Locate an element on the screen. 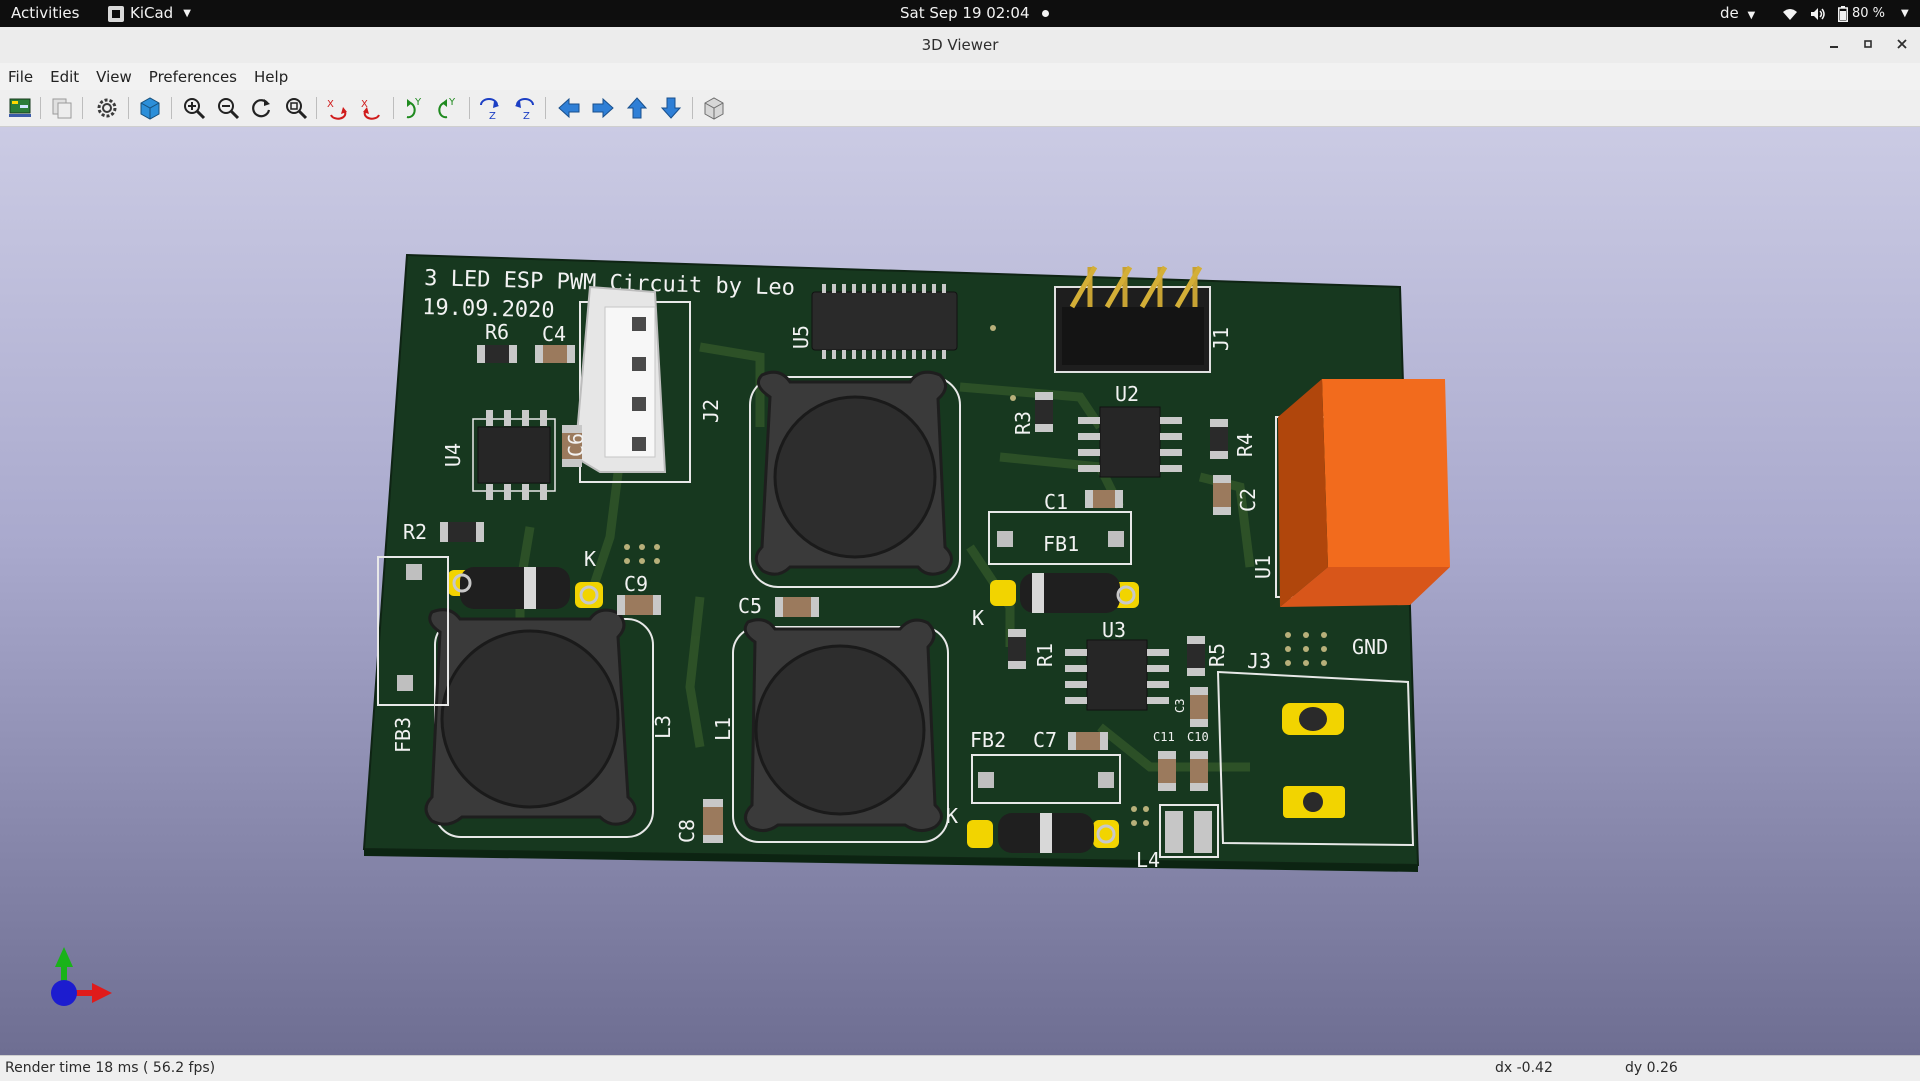 The image size is (1920, 1081). dx-readout: dx -0.42 is located at coordinates (1524, 1068).